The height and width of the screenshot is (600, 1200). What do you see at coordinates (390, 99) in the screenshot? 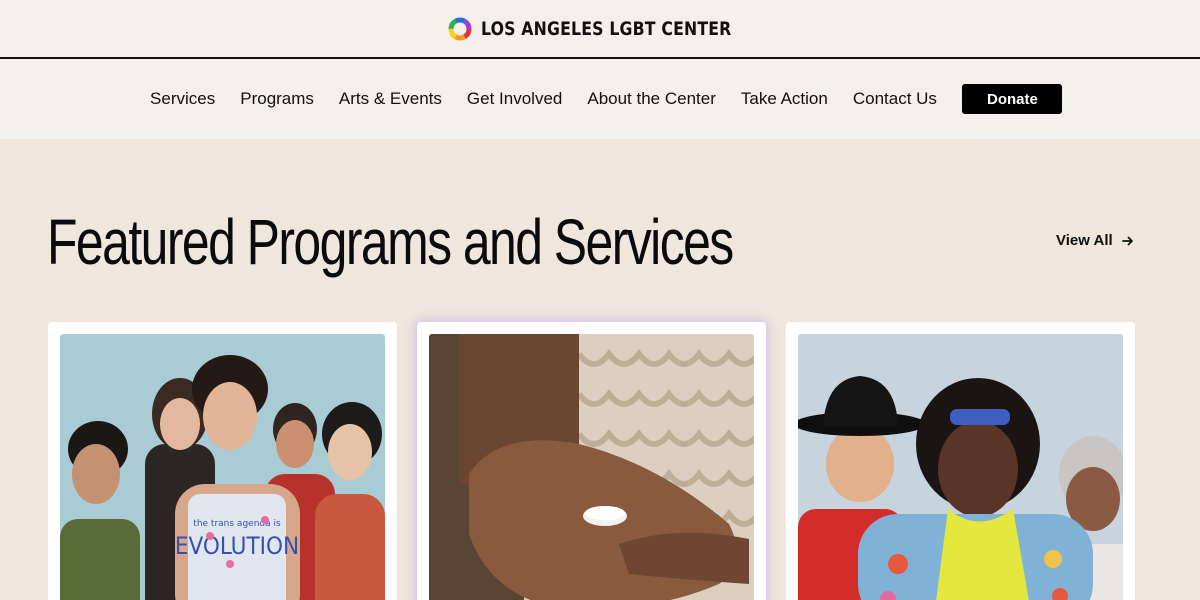
I see `nav-item-arts-events: Arts & Events` at bounding box center [390, 99].